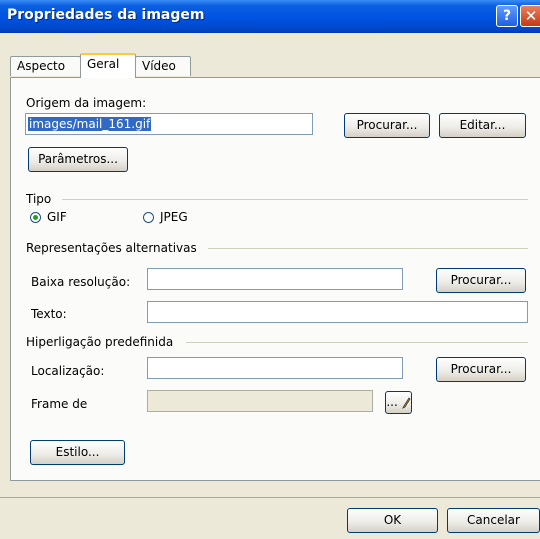 The width and height of the screenshot is (540, 539). I want to click on footer-divider, so click(270, 497).